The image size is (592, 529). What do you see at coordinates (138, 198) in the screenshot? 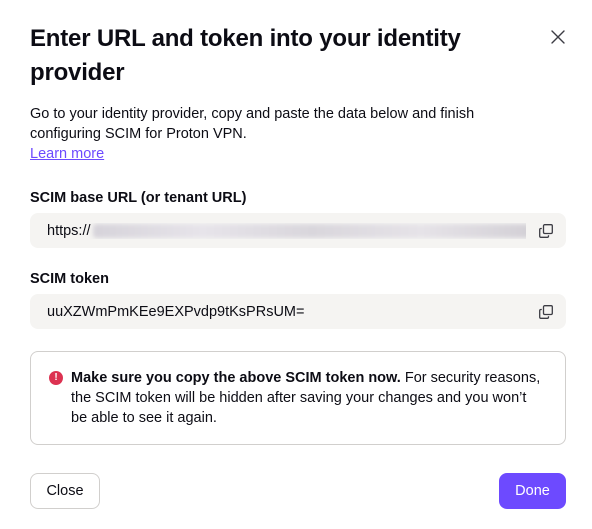
I see `base-url-label: SCIM base URL (or tenant URL)` at bounding box center [138, 198].